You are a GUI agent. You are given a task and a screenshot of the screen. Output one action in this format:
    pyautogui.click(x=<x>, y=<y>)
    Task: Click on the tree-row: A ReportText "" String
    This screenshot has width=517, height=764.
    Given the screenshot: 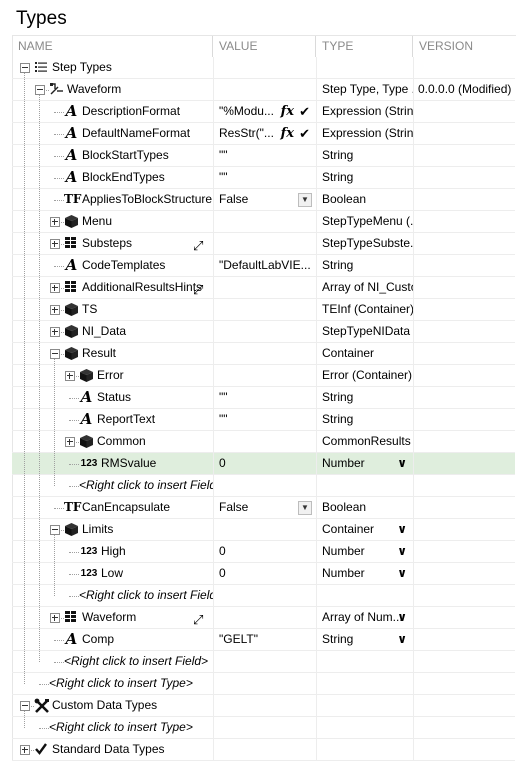 What is the action you would take?
    pyautogui.click(x=263, y=420)
    